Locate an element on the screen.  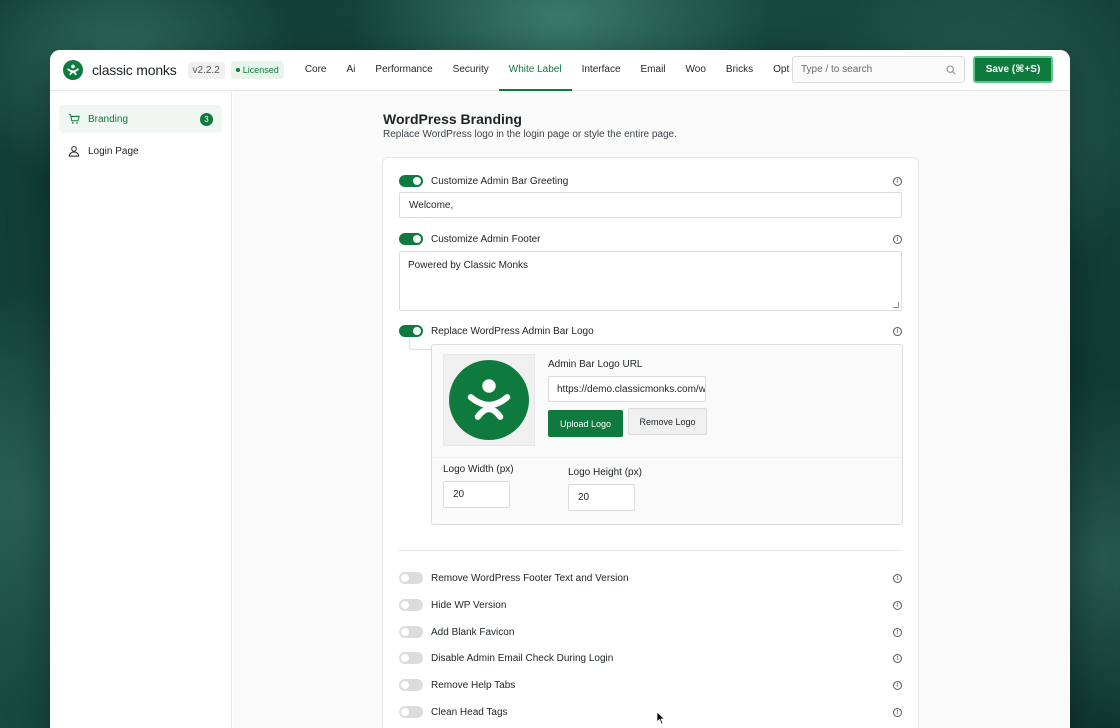
tab-core: Core is located at coordinates (316, 70).